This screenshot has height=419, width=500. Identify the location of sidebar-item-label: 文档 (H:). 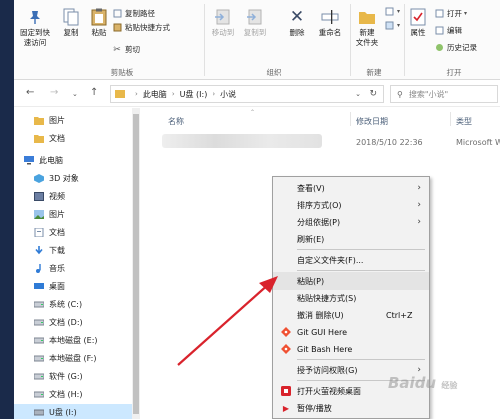
(66, 394).